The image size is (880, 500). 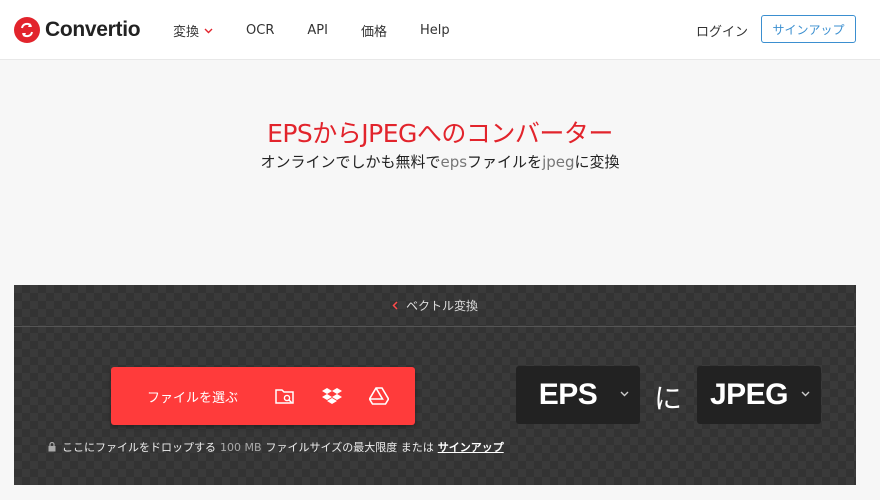 I want to click on dropbox-icon, so click(x=332, y=396).